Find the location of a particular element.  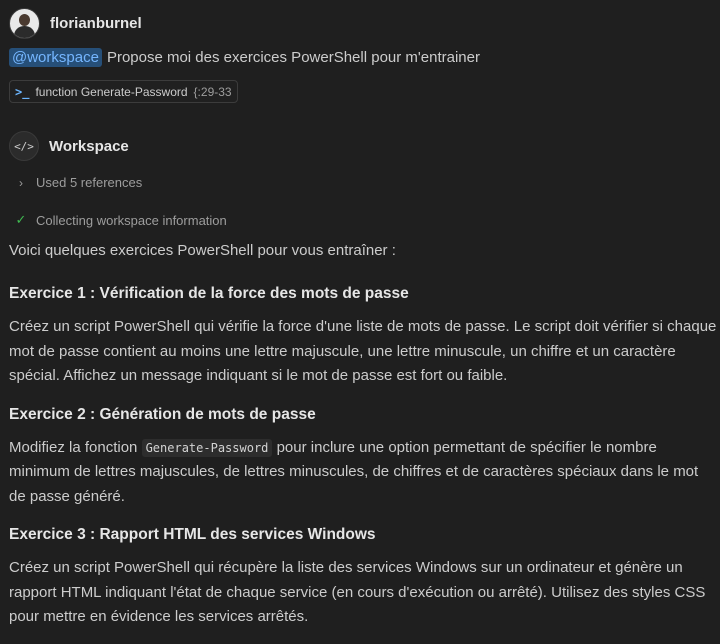

assistant-header: </> Workspace is located at coordinates (69, 146).